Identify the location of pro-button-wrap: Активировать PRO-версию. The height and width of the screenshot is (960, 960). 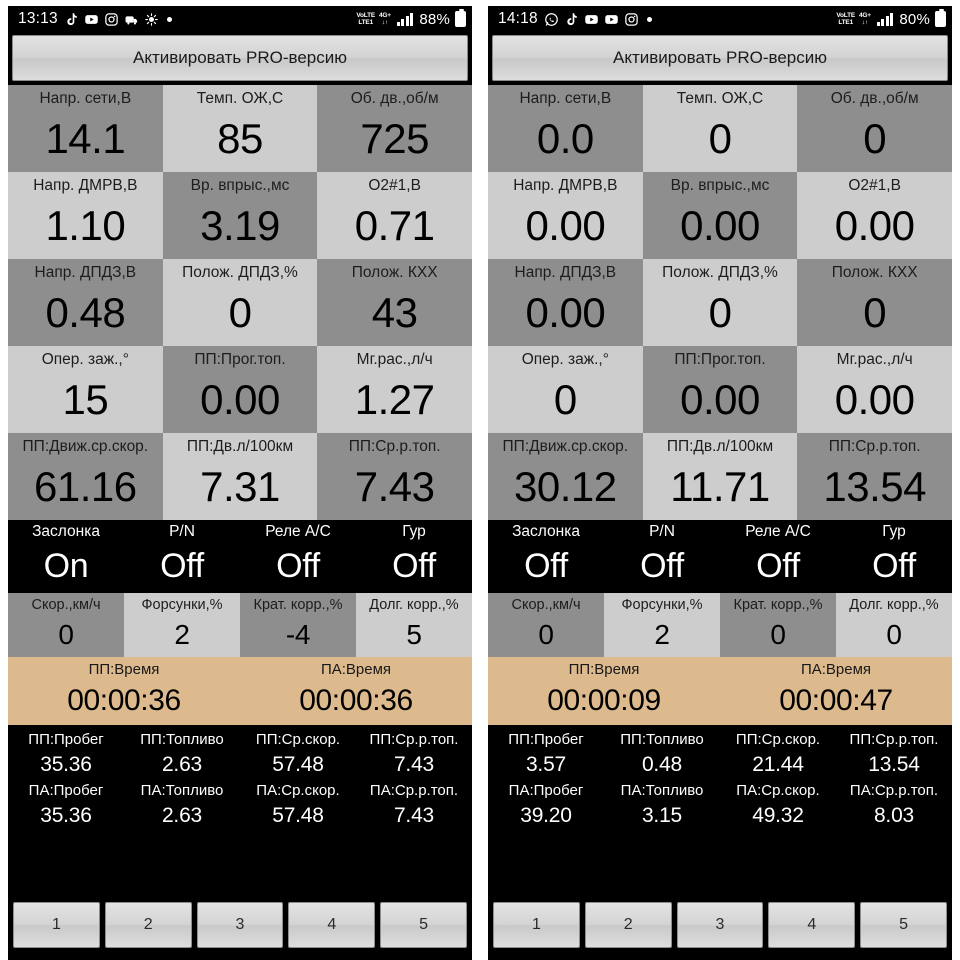
(720, 58).